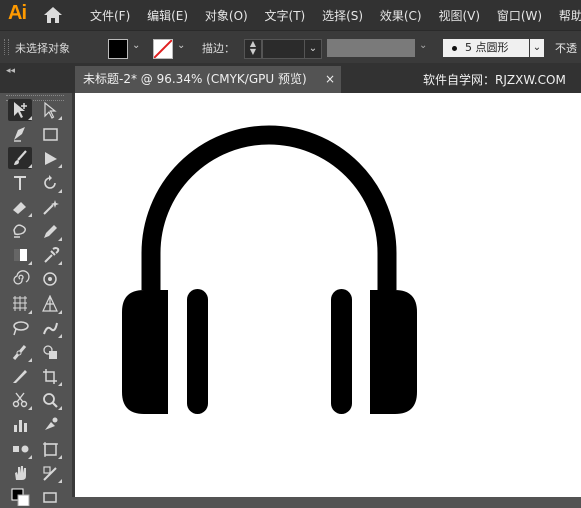 Image resolution: width=581 pixels, height=508 pixels. Describe the element at coordinates (401, 16) in the screenshot. I see `menu-effect: 效果(C)` at that location.